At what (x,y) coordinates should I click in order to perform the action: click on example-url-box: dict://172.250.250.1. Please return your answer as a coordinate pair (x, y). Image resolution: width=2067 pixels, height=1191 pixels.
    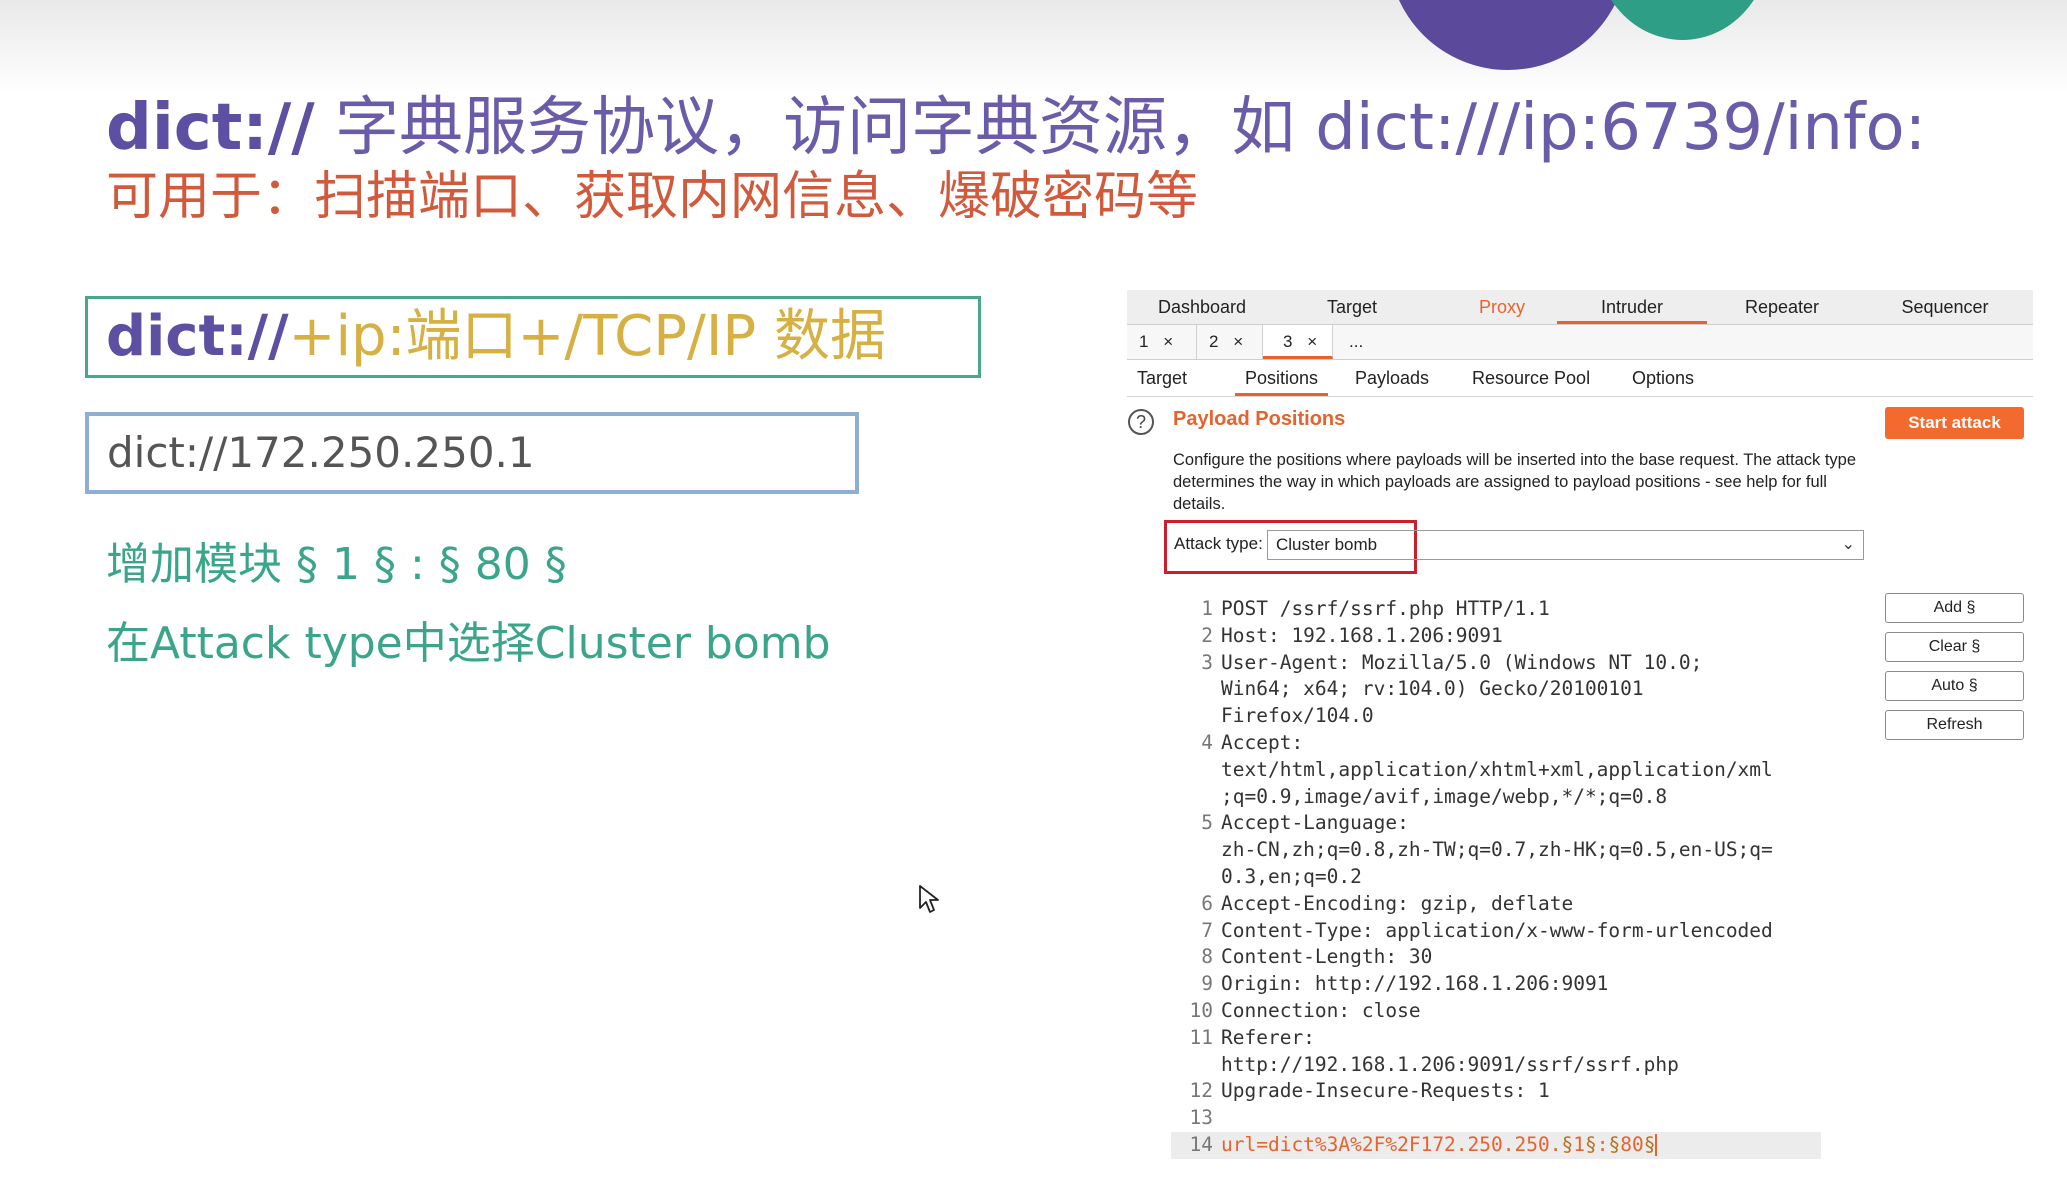
    Looking at the image, I should click on (472, 453).